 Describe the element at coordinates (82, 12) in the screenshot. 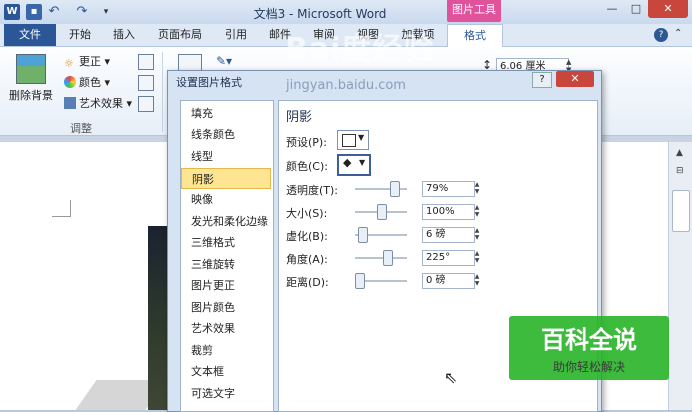

I see `redo-icon: ↷` at that location.